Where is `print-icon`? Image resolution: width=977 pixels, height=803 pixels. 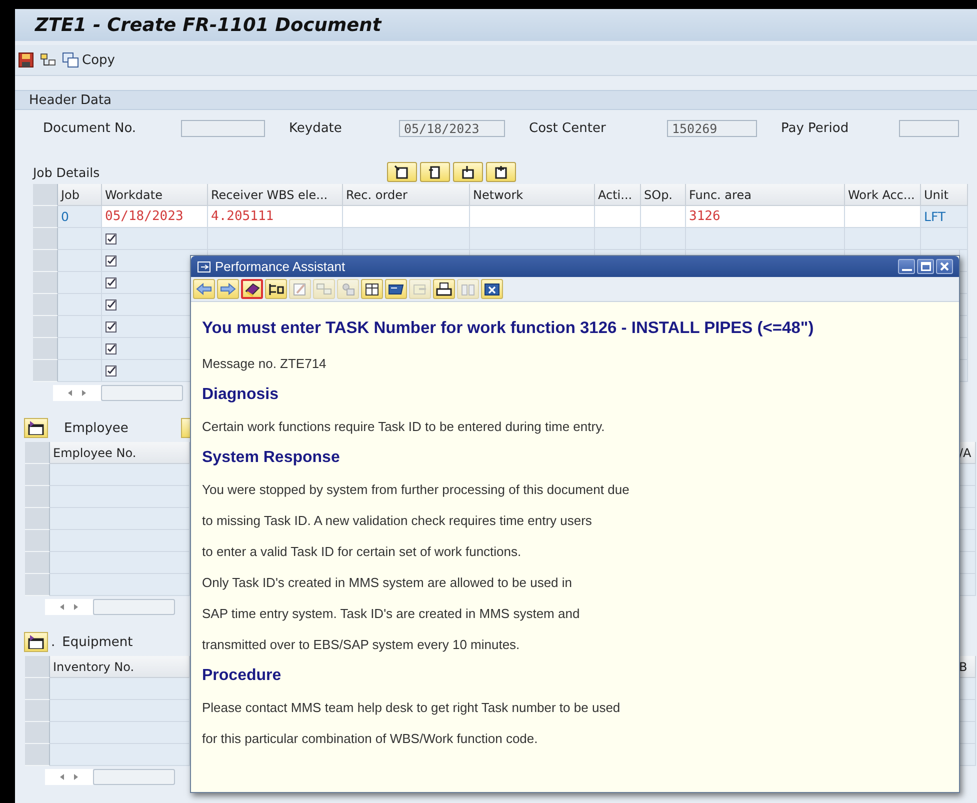 print-icon is located at coordinates (444, 289).